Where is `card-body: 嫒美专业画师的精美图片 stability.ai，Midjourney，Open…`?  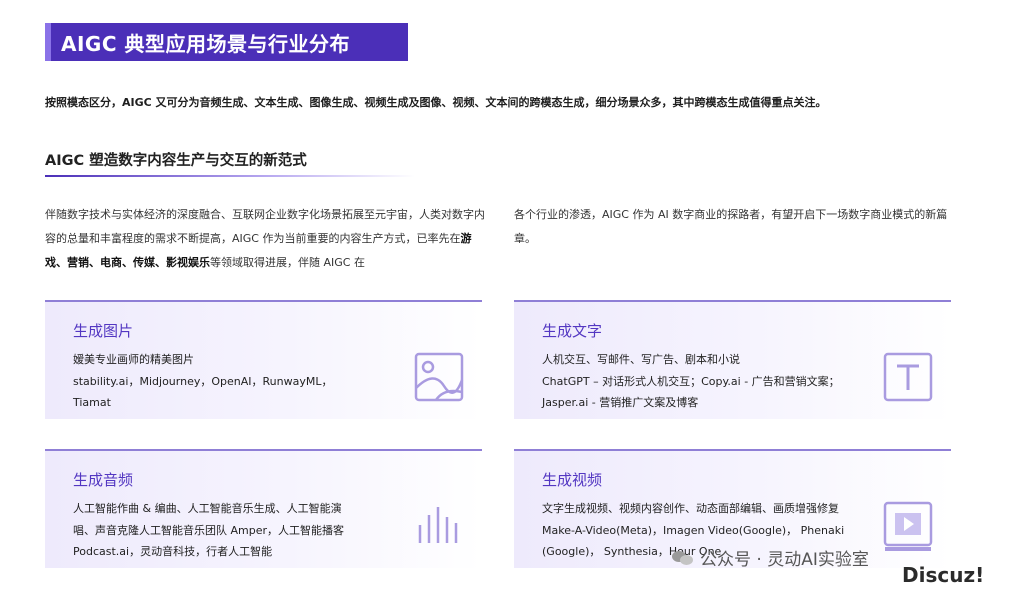 card-body: 嫒美专业画师的精美图片 stability.ai，Midjourney，Open… is located at coordinates (233, 381).